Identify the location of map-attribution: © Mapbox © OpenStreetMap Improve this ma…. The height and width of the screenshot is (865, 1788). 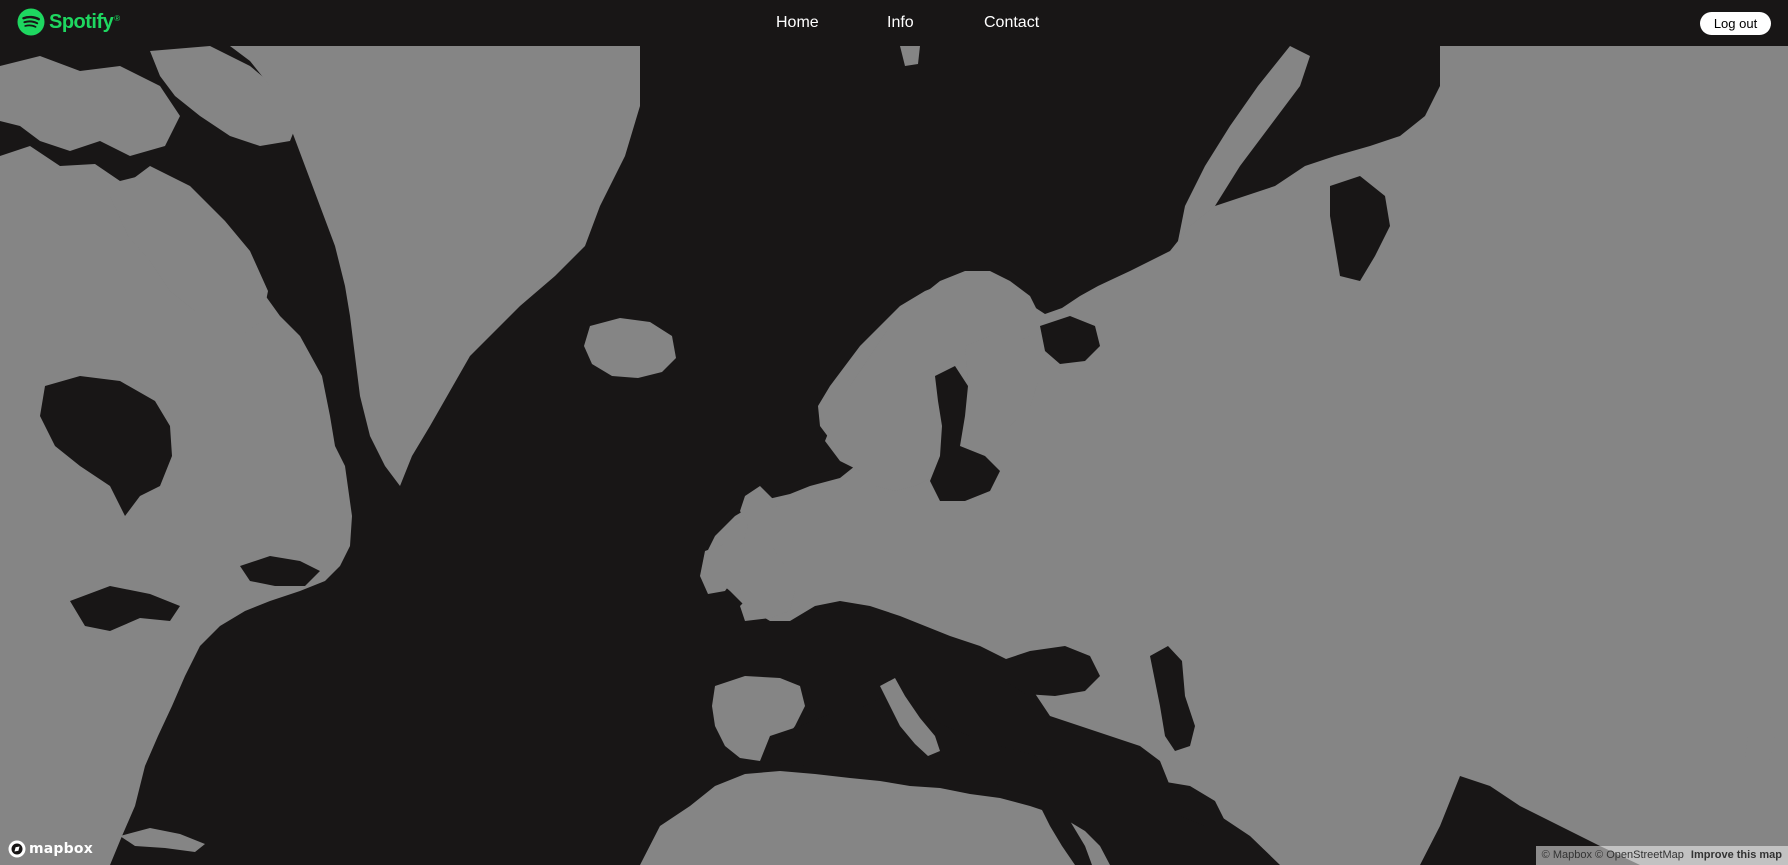
(1661, 855).